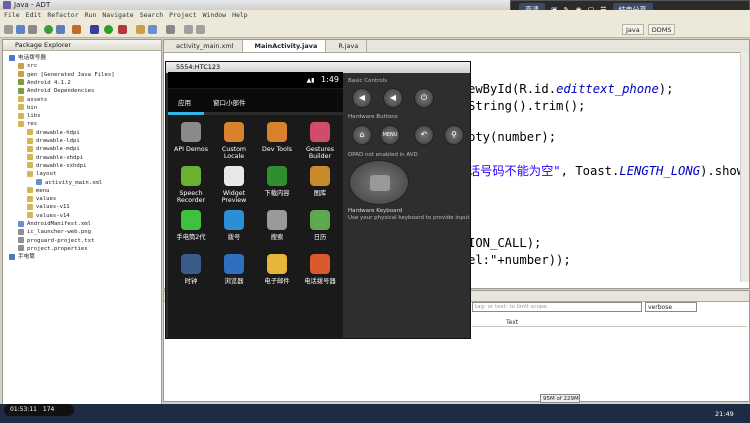 Image resolution: width=750 pixels, height=423 pixels. What do you see at coordinates (744, 167) in the screenshot?
I see `editor-scrollbar` at bounding box center [744, 167].